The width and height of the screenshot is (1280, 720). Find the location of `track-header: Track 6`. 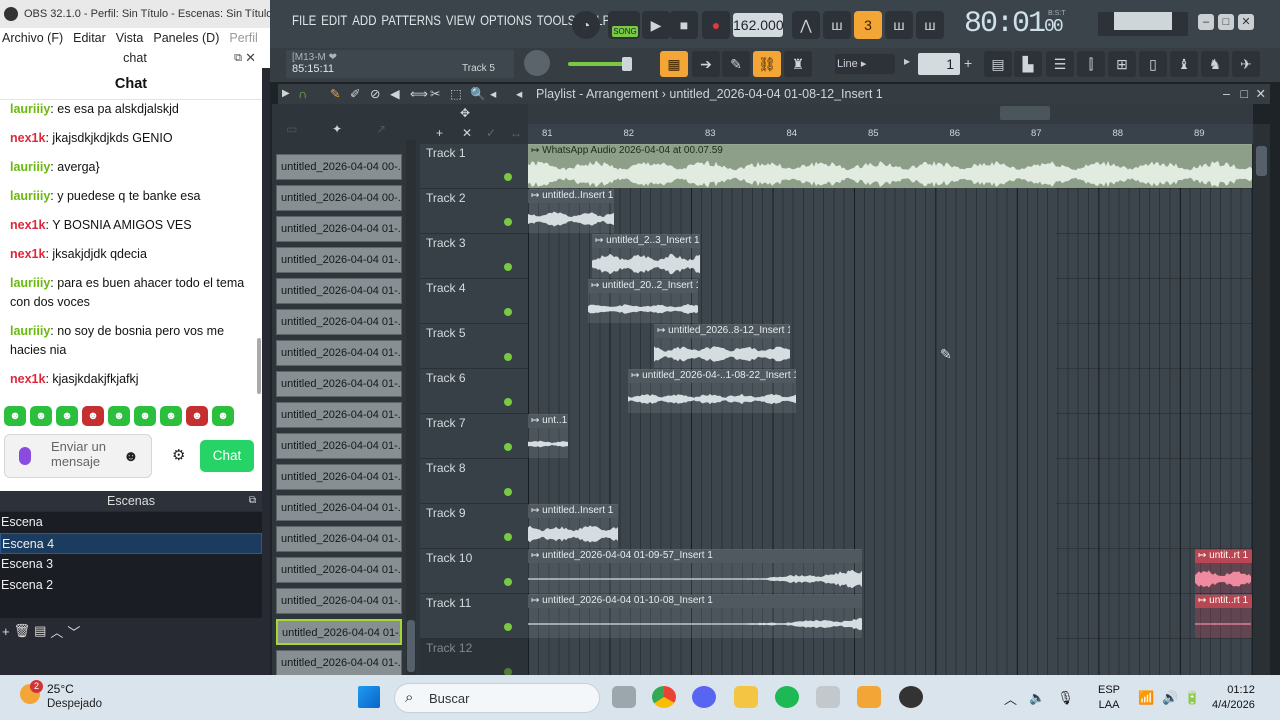

track-header: Track 6 is located at coordinates (474, 391).